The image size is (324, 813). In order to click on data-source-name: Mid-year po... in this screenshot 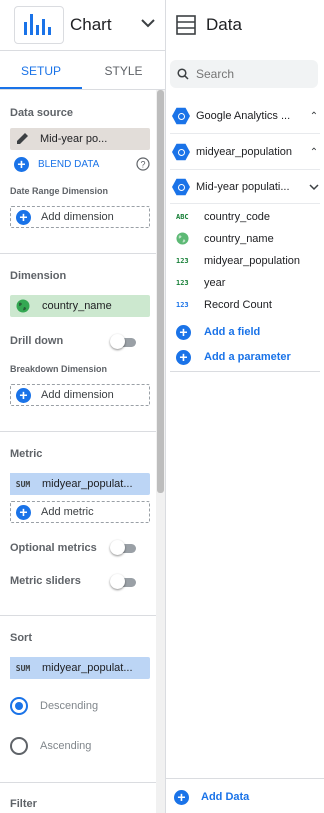, I will do `click(74, 139)`.